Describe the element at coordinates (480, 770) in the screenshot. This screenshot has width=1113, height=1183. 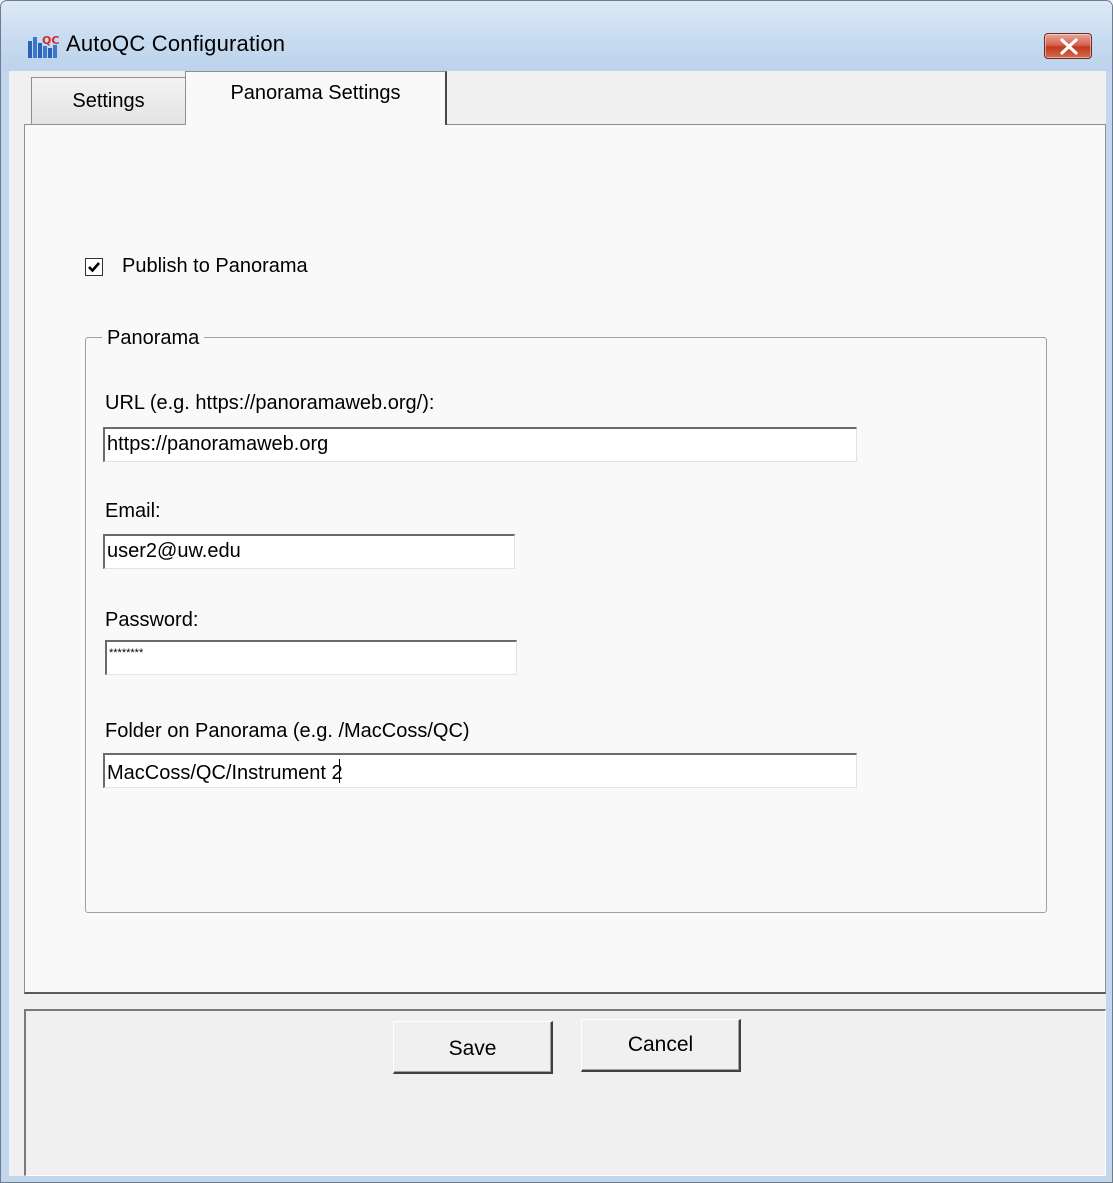
I see `folder-input: MacCoss/QC/Instrument 2` at that location.